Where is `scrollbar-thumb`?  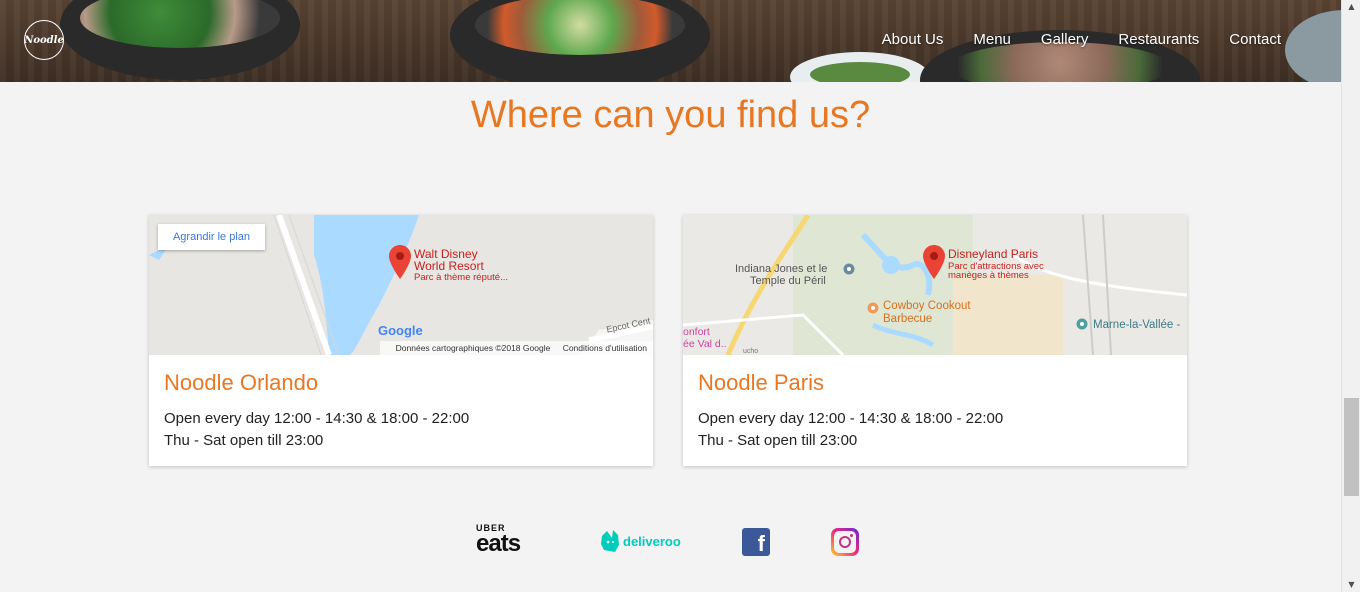
scrollbar-thumb is located at coordinates (1351, 447).